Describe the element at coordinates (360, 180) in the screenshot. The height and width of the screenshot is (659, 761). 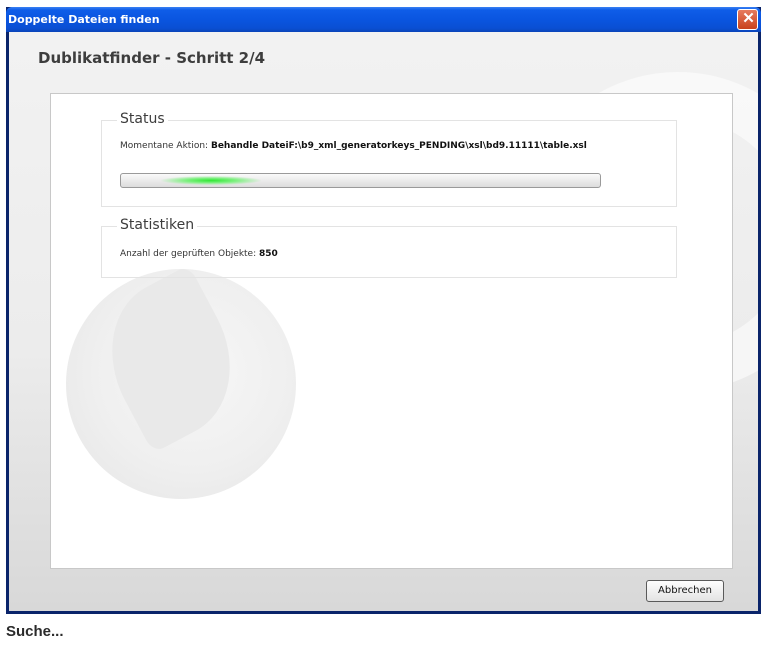
I see `progress-bar` at that location.